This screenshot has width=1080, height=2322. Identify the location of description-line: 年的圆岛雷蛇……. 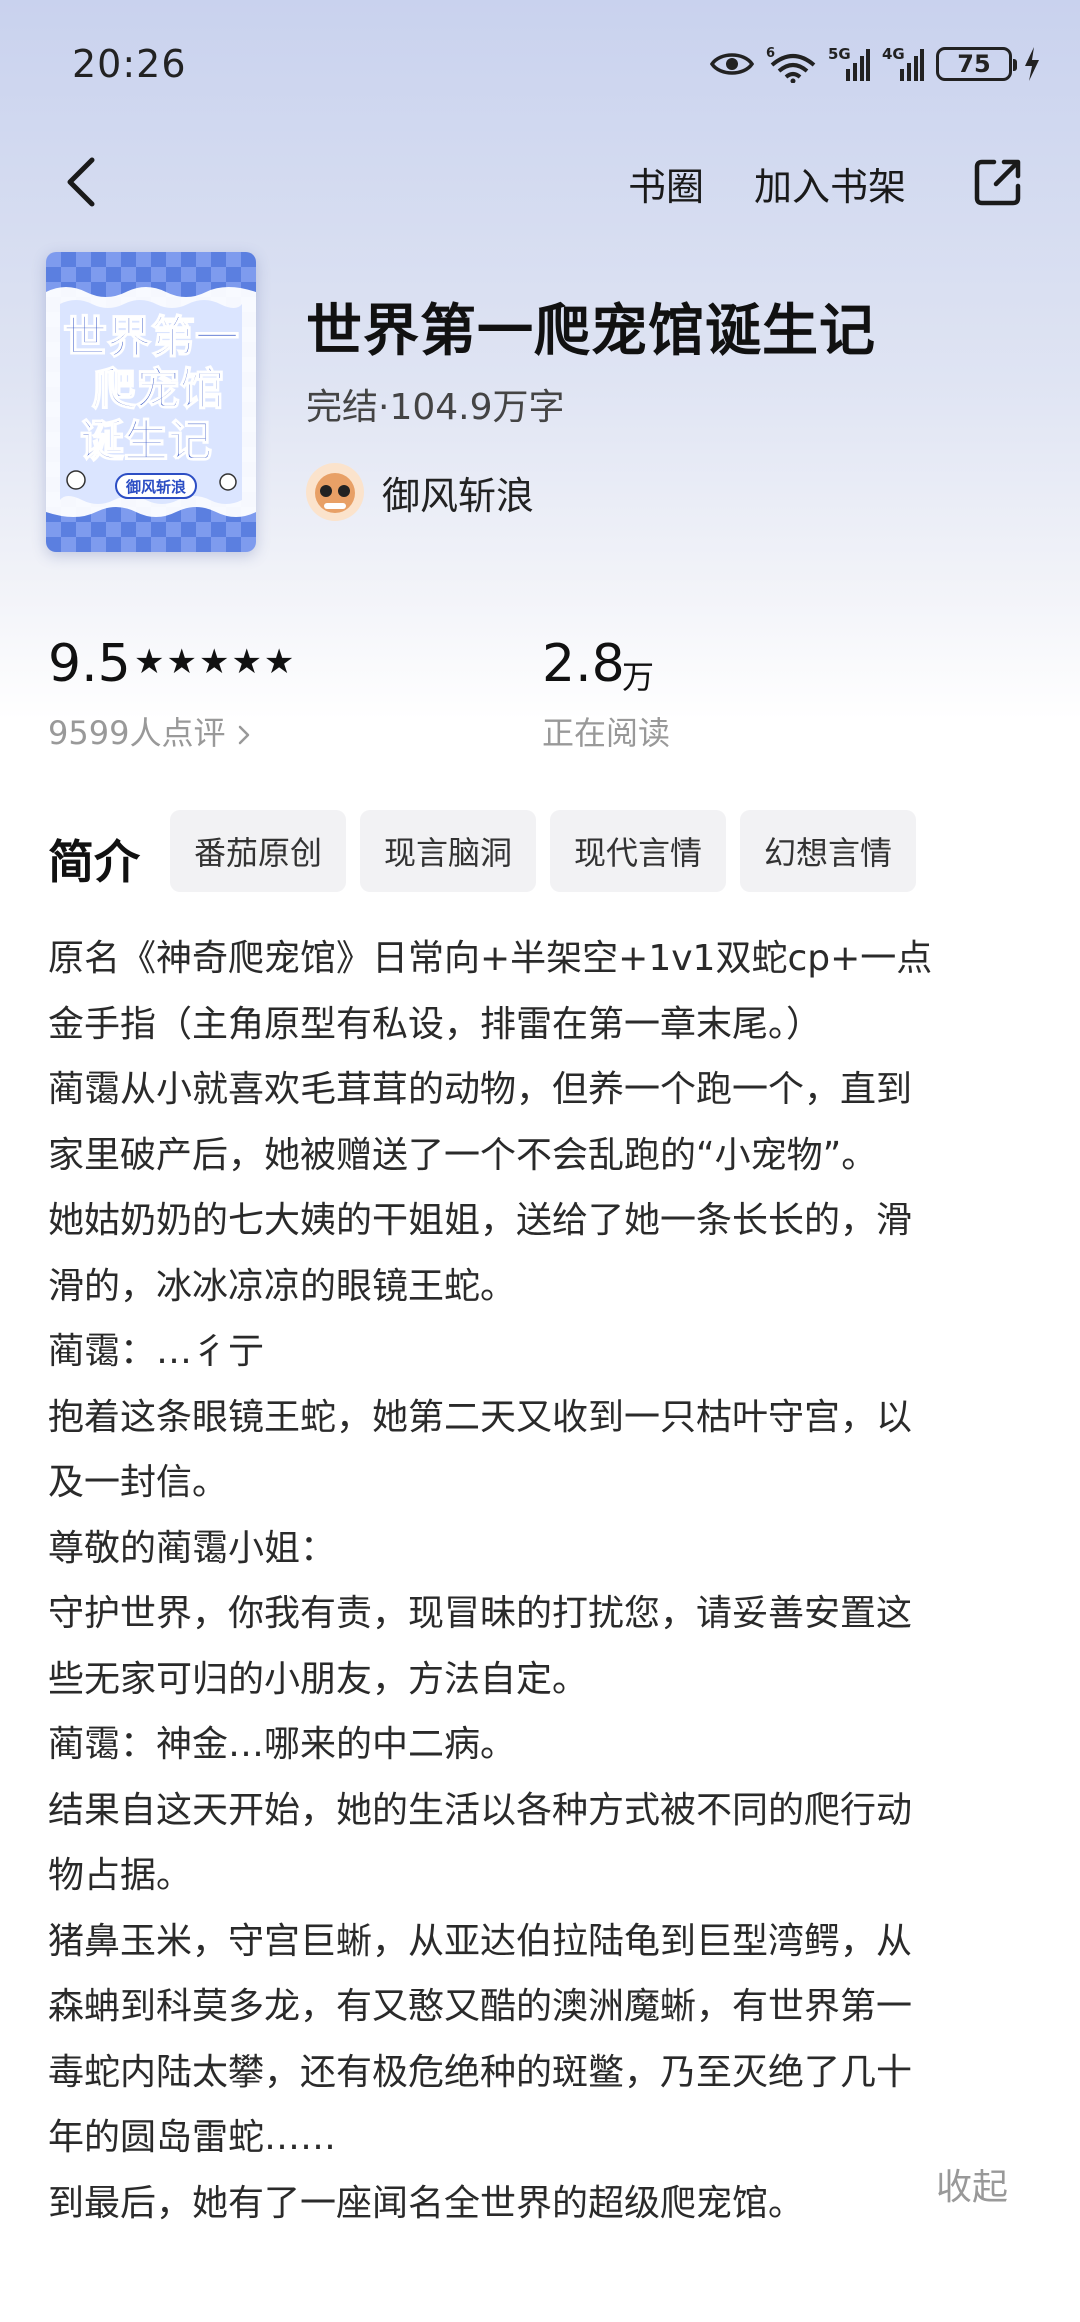
(192, 2137).